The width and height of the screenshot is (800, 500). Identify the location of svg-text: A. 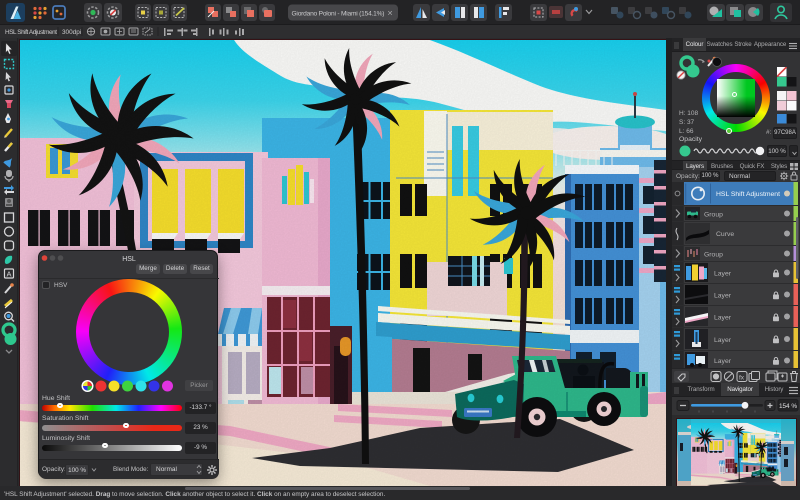
(8, 274).